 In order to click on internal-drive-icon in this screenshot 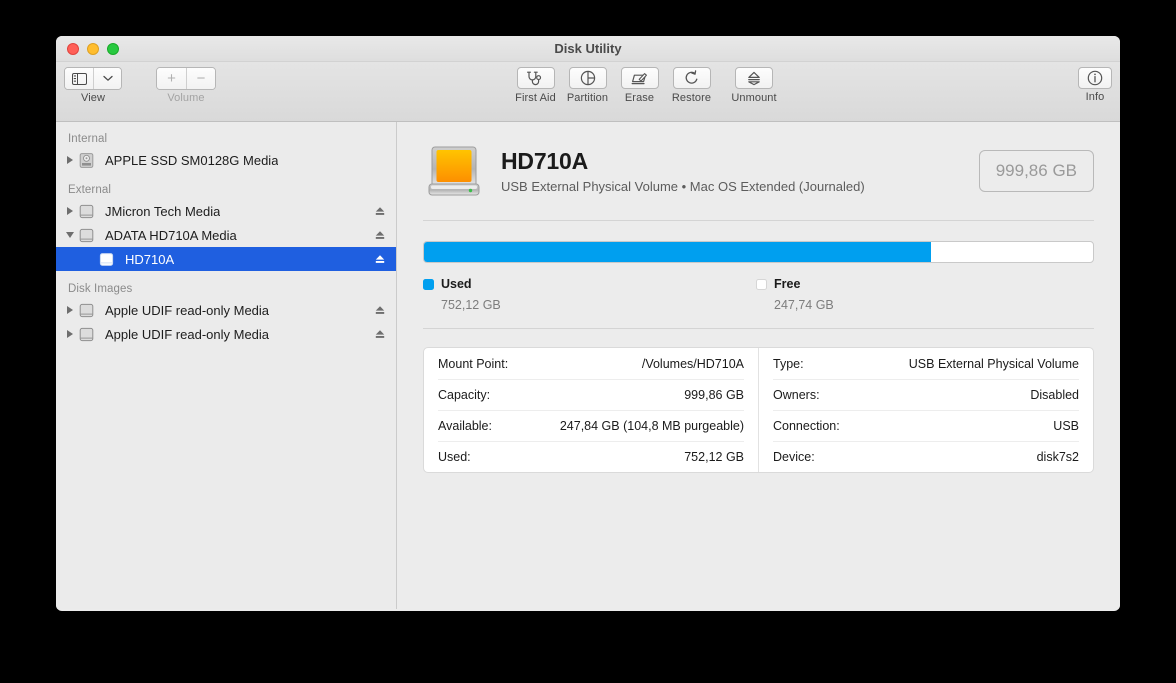, I will do `click(88, 160)`.